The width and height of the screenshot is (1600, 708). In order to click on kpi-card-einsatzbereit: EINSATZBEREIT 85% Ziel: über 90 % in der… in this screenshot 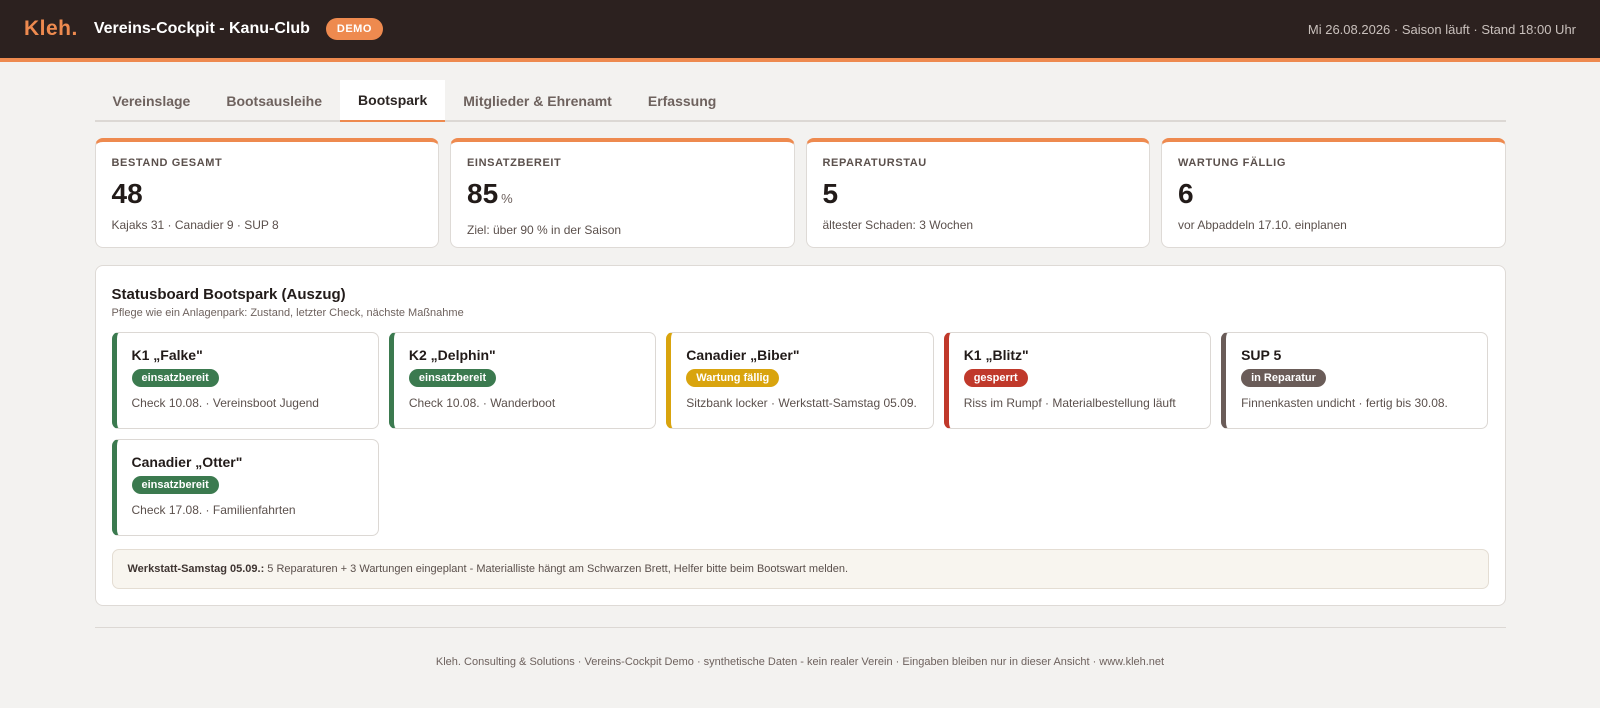, I will do `click(622, 193)`.